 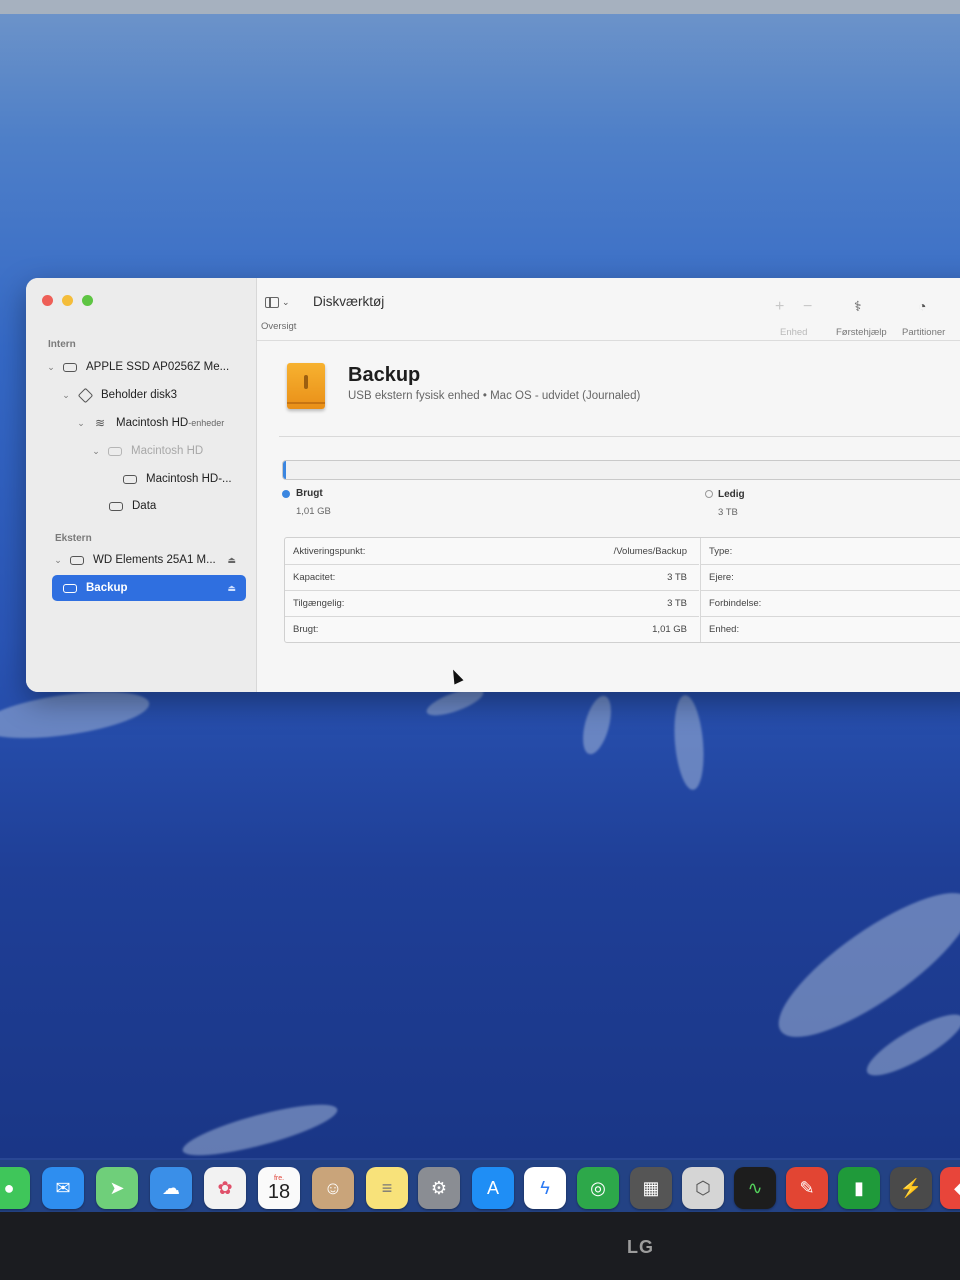 What do you see at coordinates (807, 1188) in the screenshot?
I see `pencil-app-icon: ✎` at bounding box center [807, 1188].